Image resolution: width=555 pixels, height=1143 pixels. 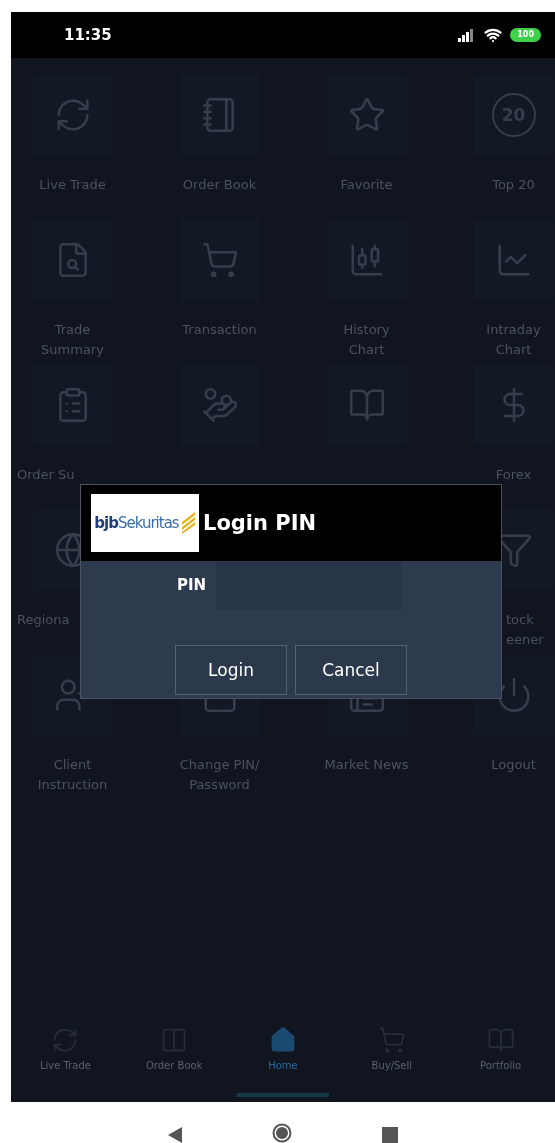 What do you see at coordinates (513, 340) in the screenshot?
I see `menu-label: Intraday Chart` at bounding box center [513, 340].